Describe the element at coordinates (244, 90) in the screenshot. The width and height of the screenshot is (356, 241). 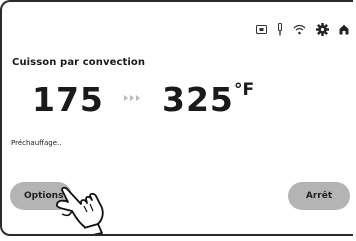
I see `temperature-unit: °F` at that location.